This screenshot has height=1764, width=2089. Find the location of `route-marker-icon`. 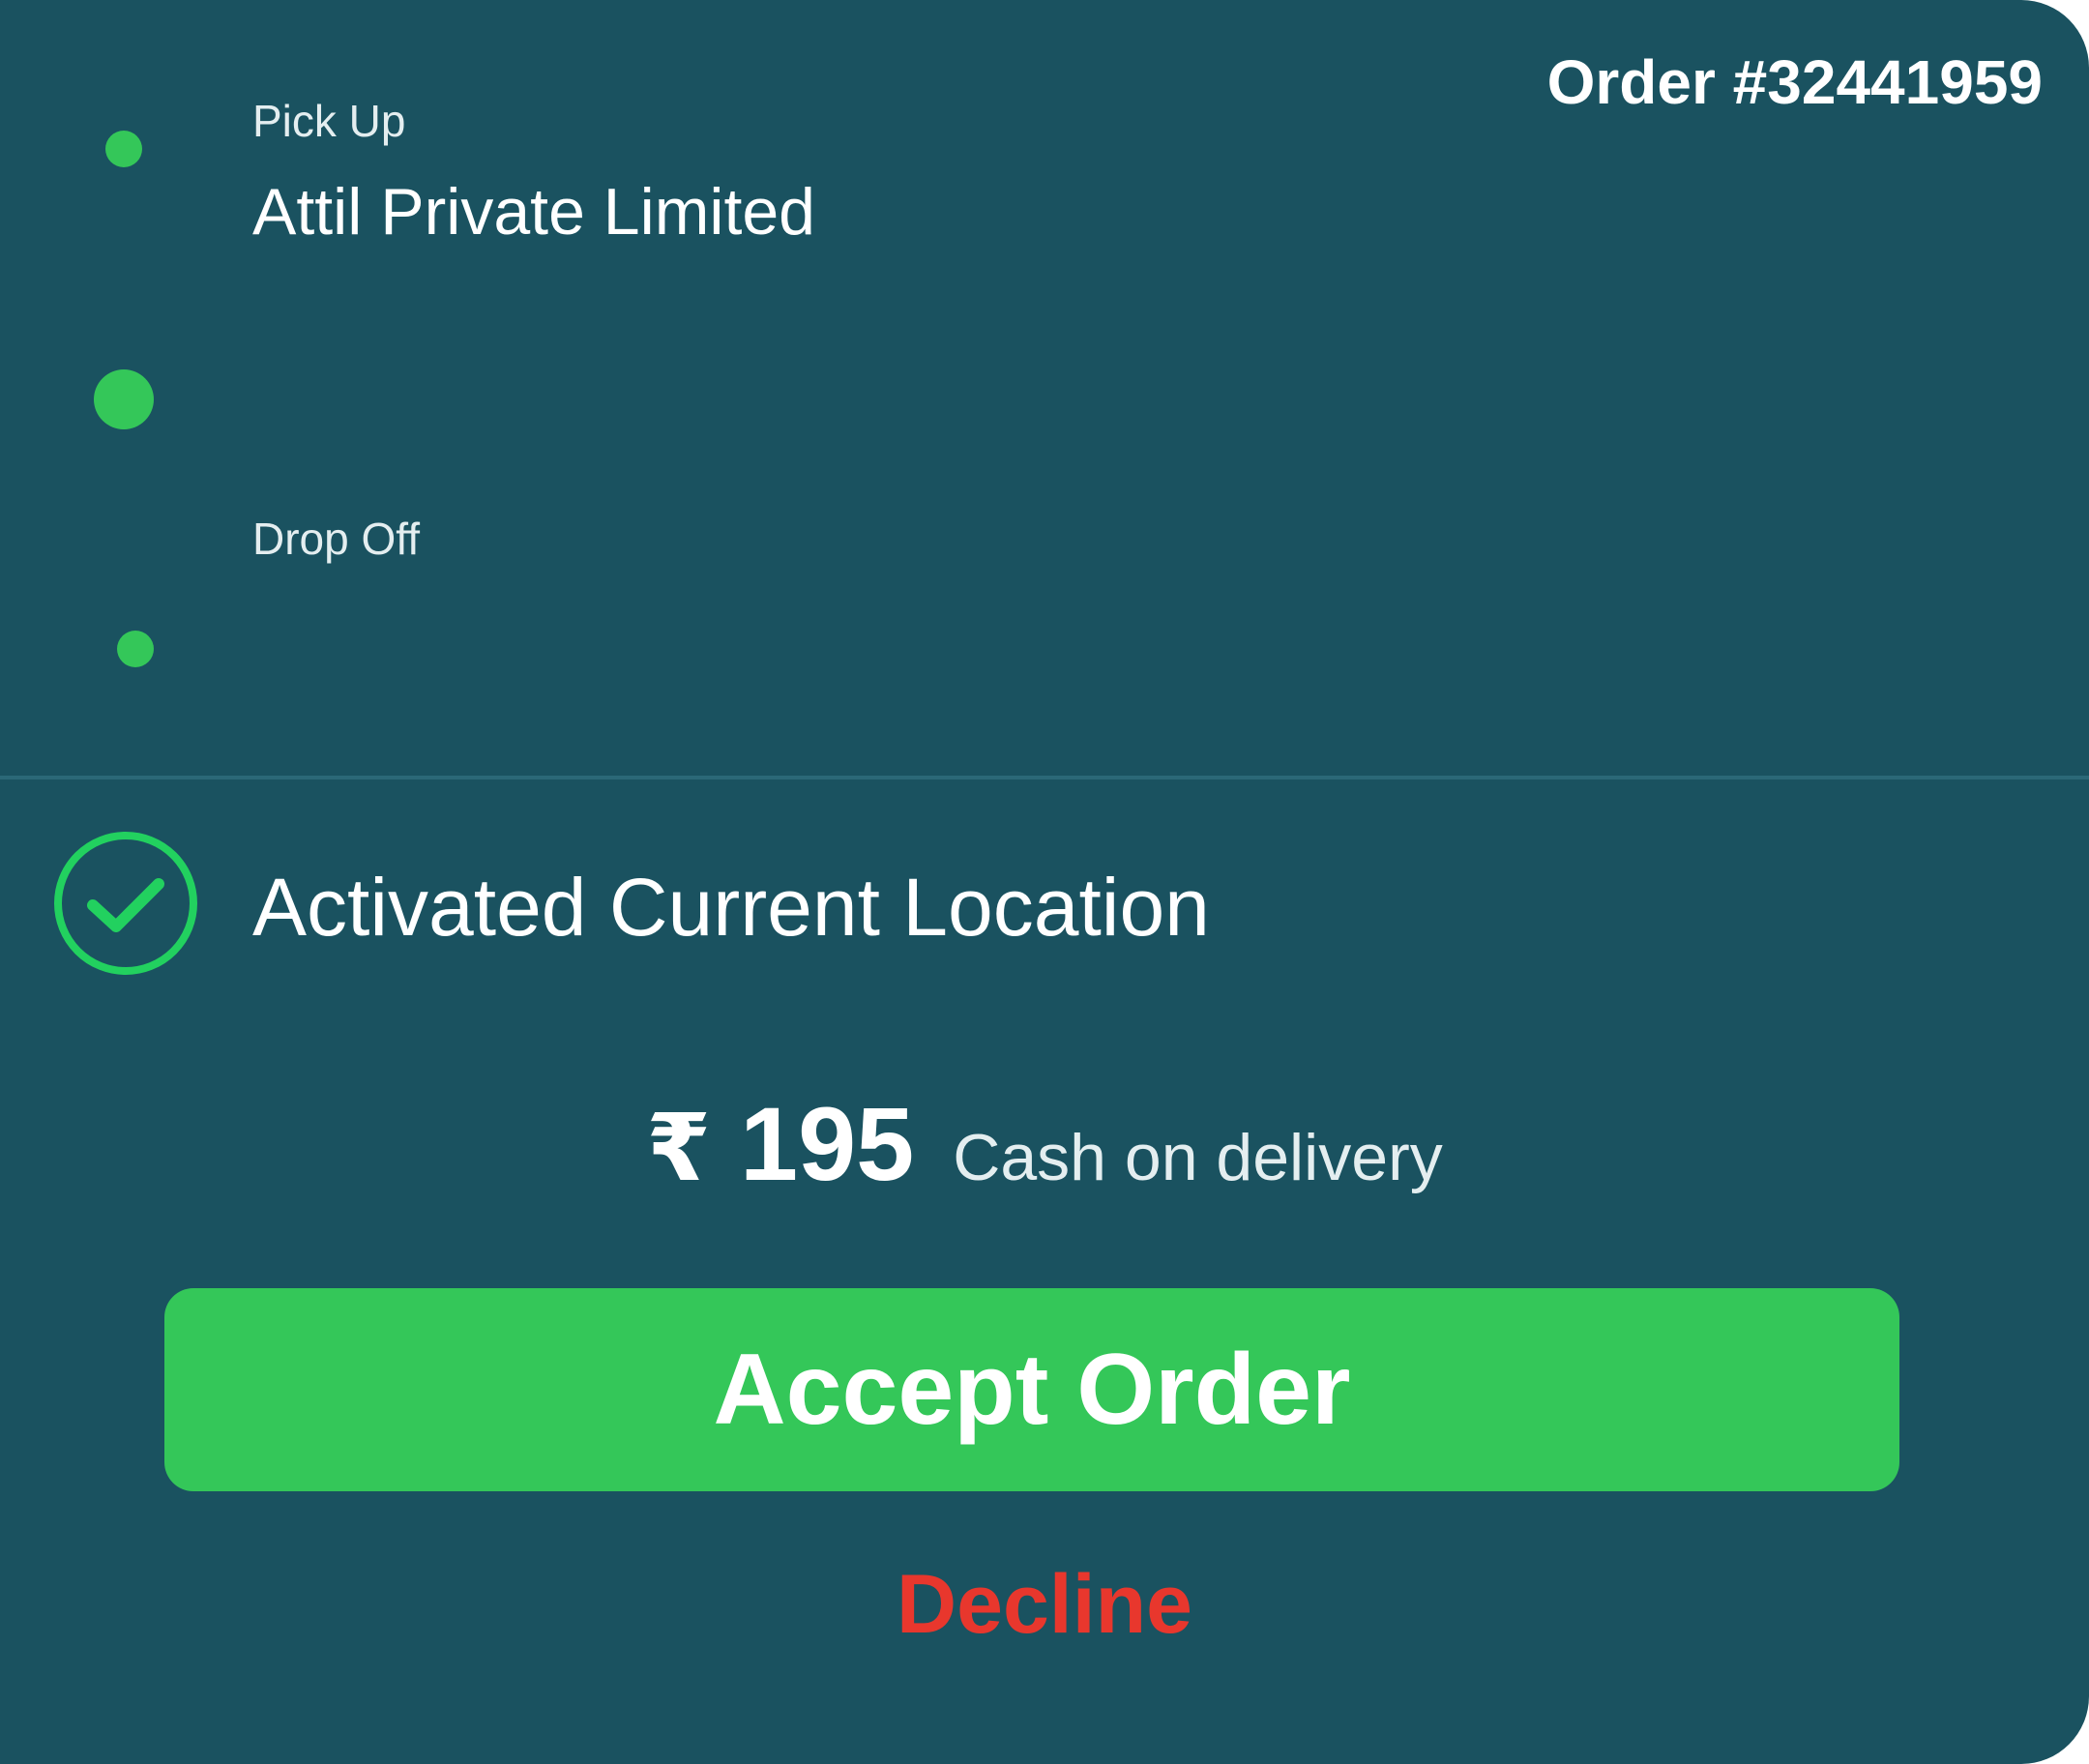

route-marker-icon is located at coordinates (124, 399).